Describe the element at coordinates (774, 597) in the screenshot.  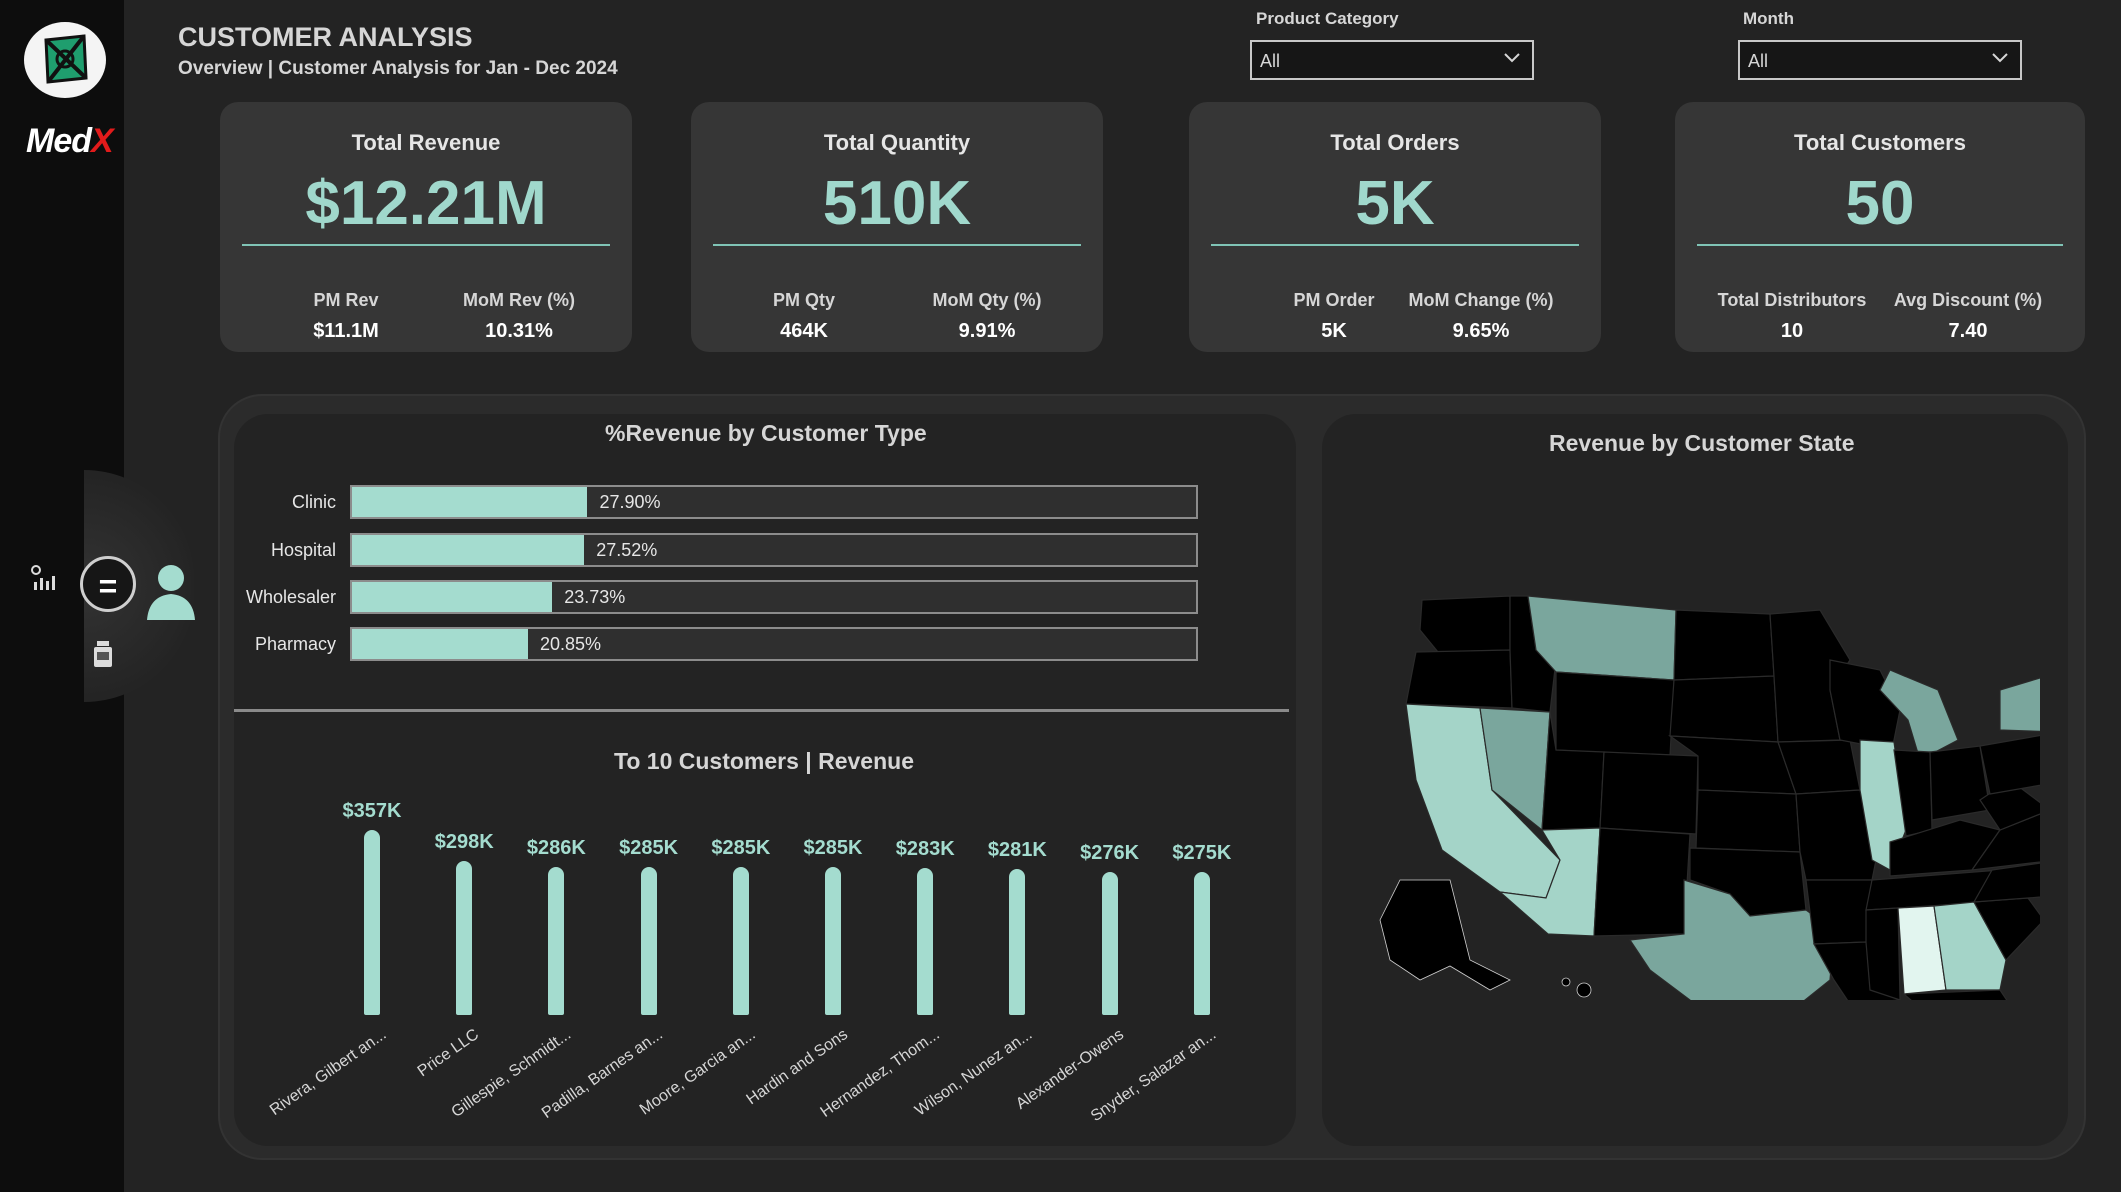
I see `bar-track: 23.73%` at that location.